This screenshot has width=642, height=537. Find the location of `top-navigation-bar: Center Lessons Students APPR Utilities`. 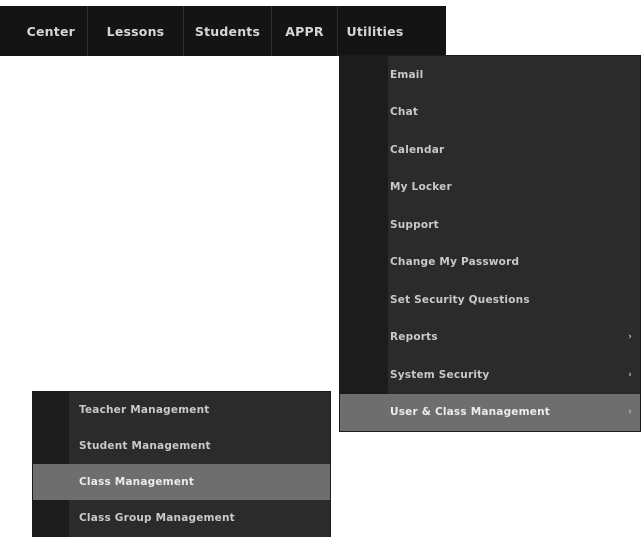

top-navigation-bar: Center Lessons Students APPR Utilities is located at coordinates (223, 31).